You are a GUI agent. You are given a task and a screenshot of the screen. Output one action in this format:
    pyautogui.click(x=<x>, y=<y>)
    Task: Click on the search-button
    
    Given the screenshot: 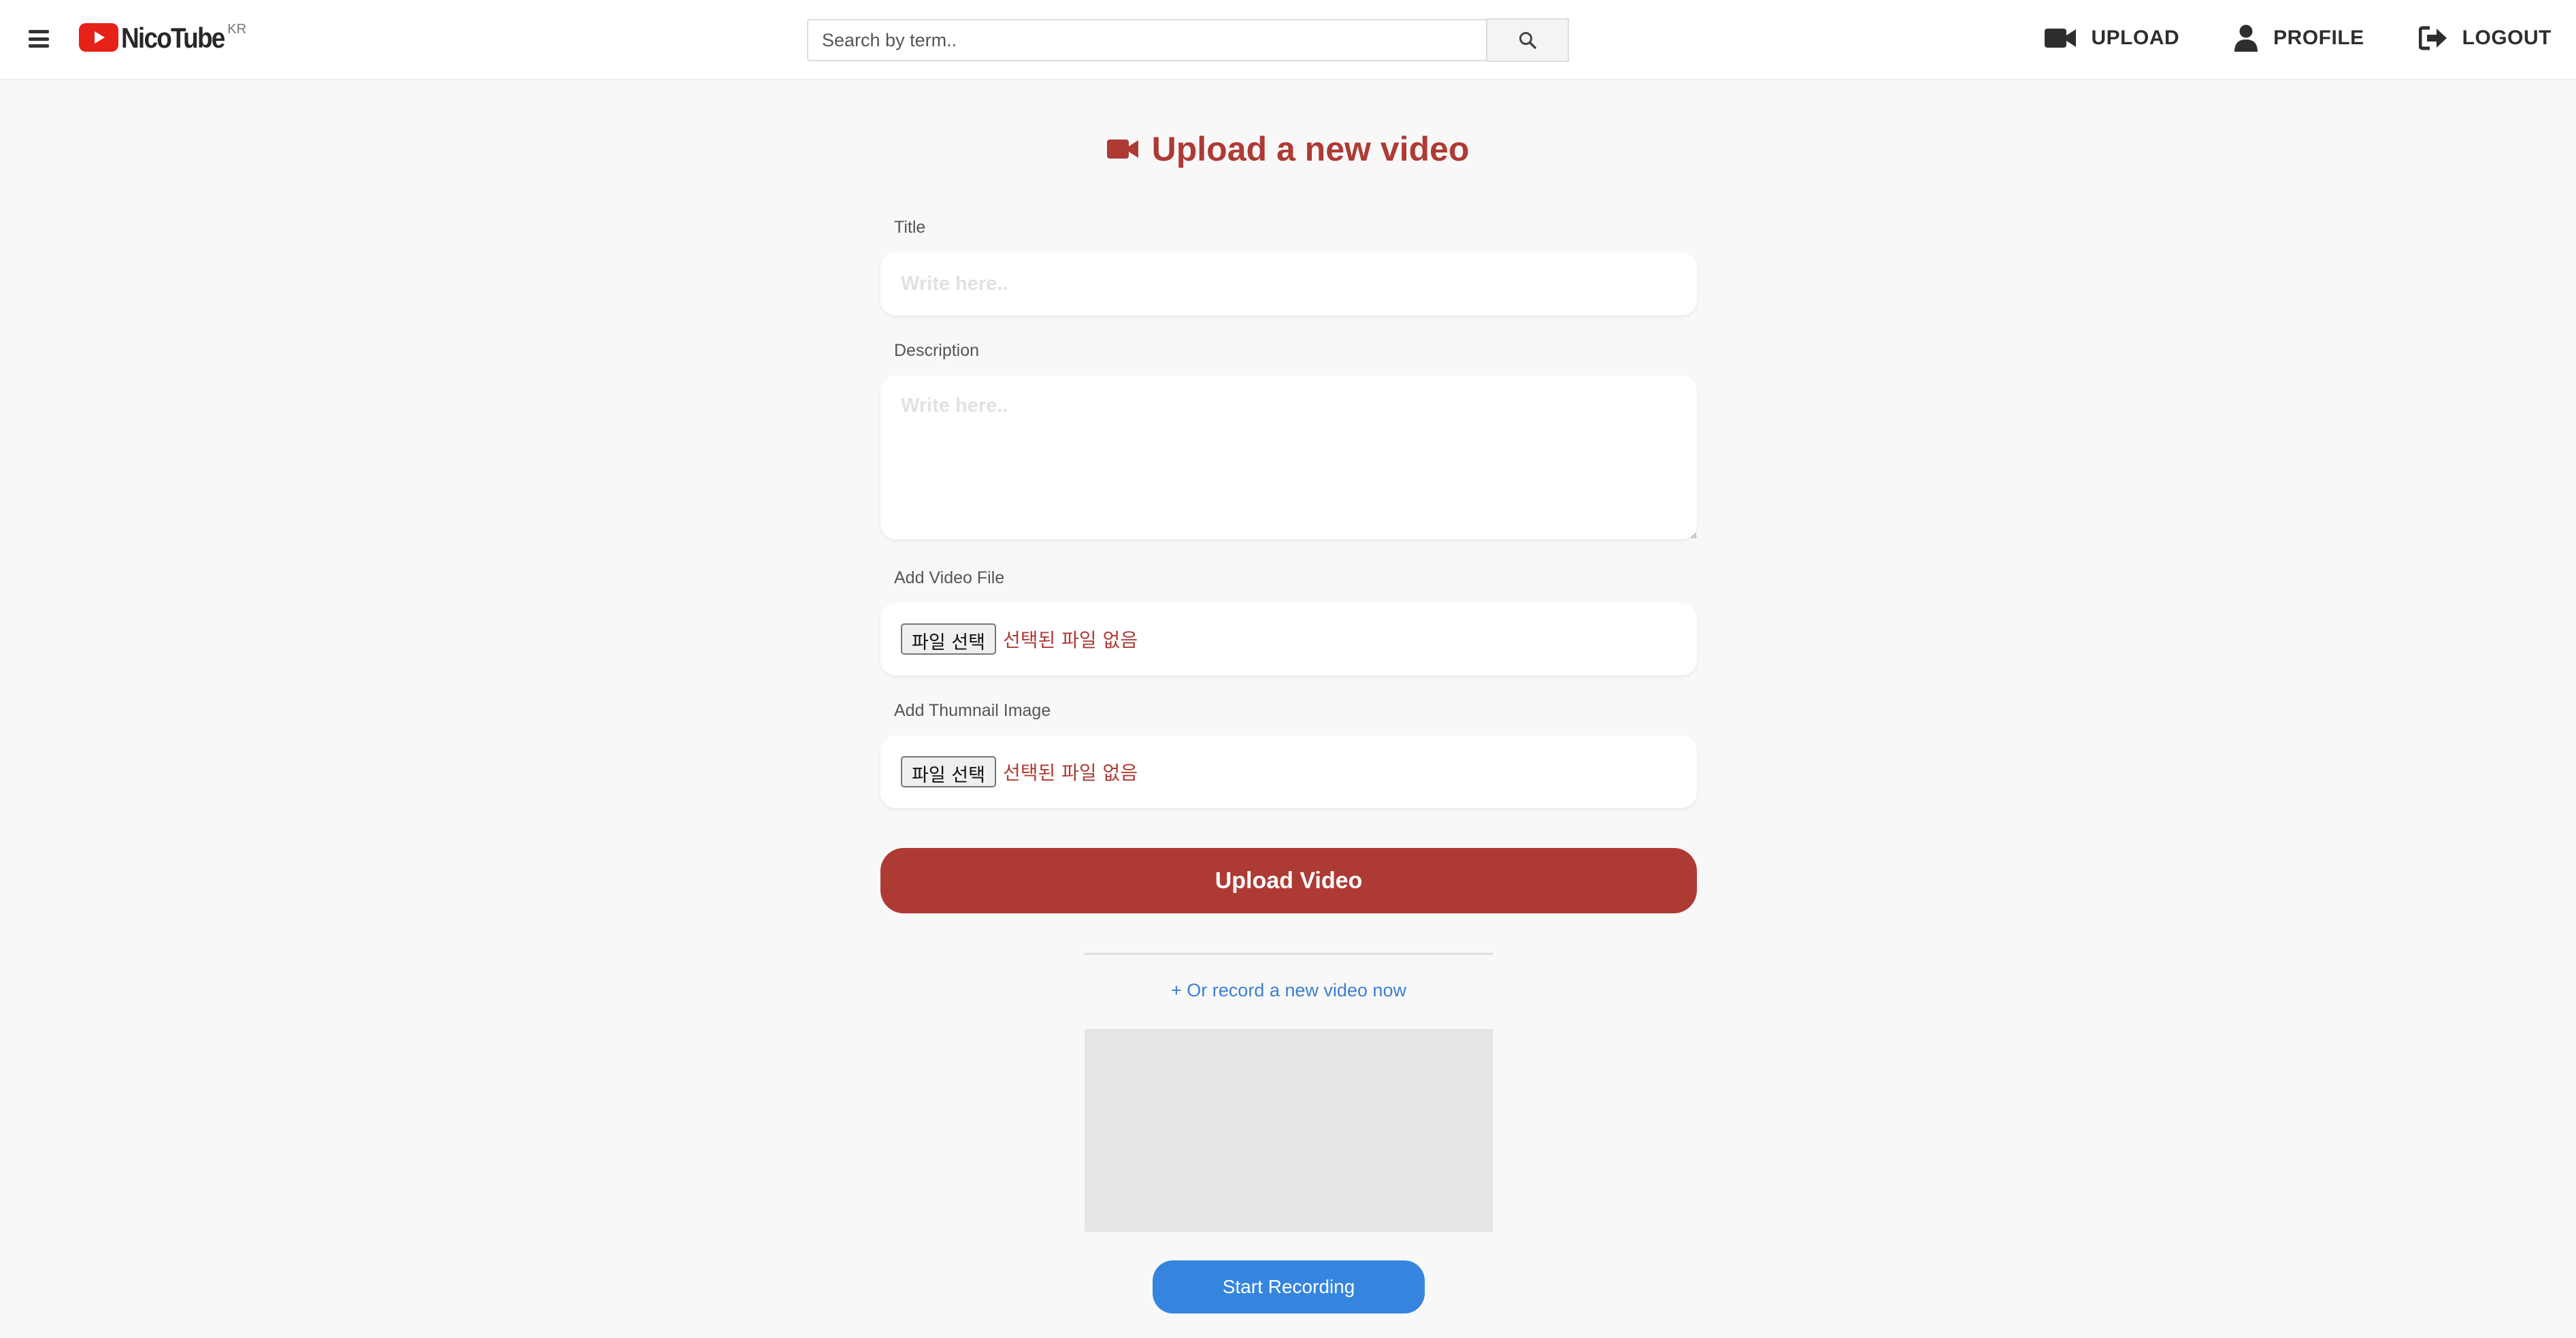 What is the action you would take?
    pyautogui.click(x=1528, y=40)
    